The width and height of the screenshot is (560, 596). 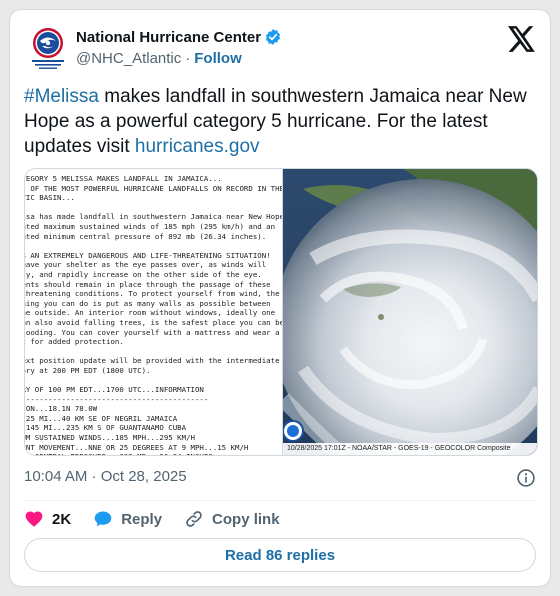 I want to click on author-name-row: National Hurricane Center, so click(x=179, y=37).